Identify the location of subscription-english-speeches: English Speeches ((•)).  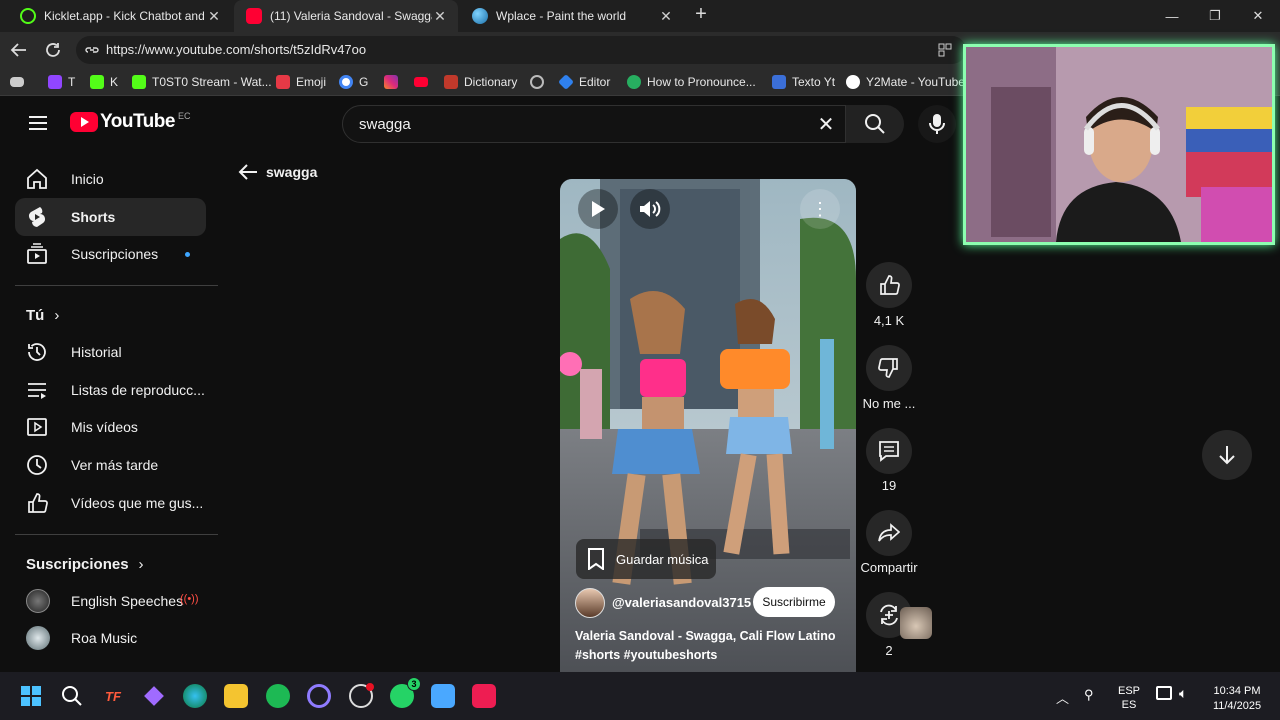
(110, 601).